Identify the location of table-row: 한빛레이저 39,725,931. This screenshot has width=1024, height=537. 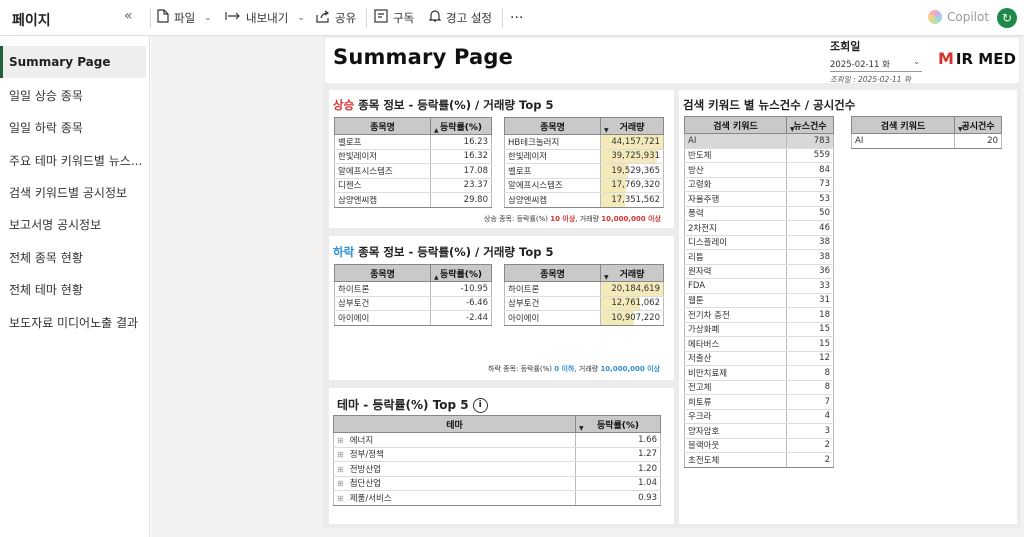
(584, 156).